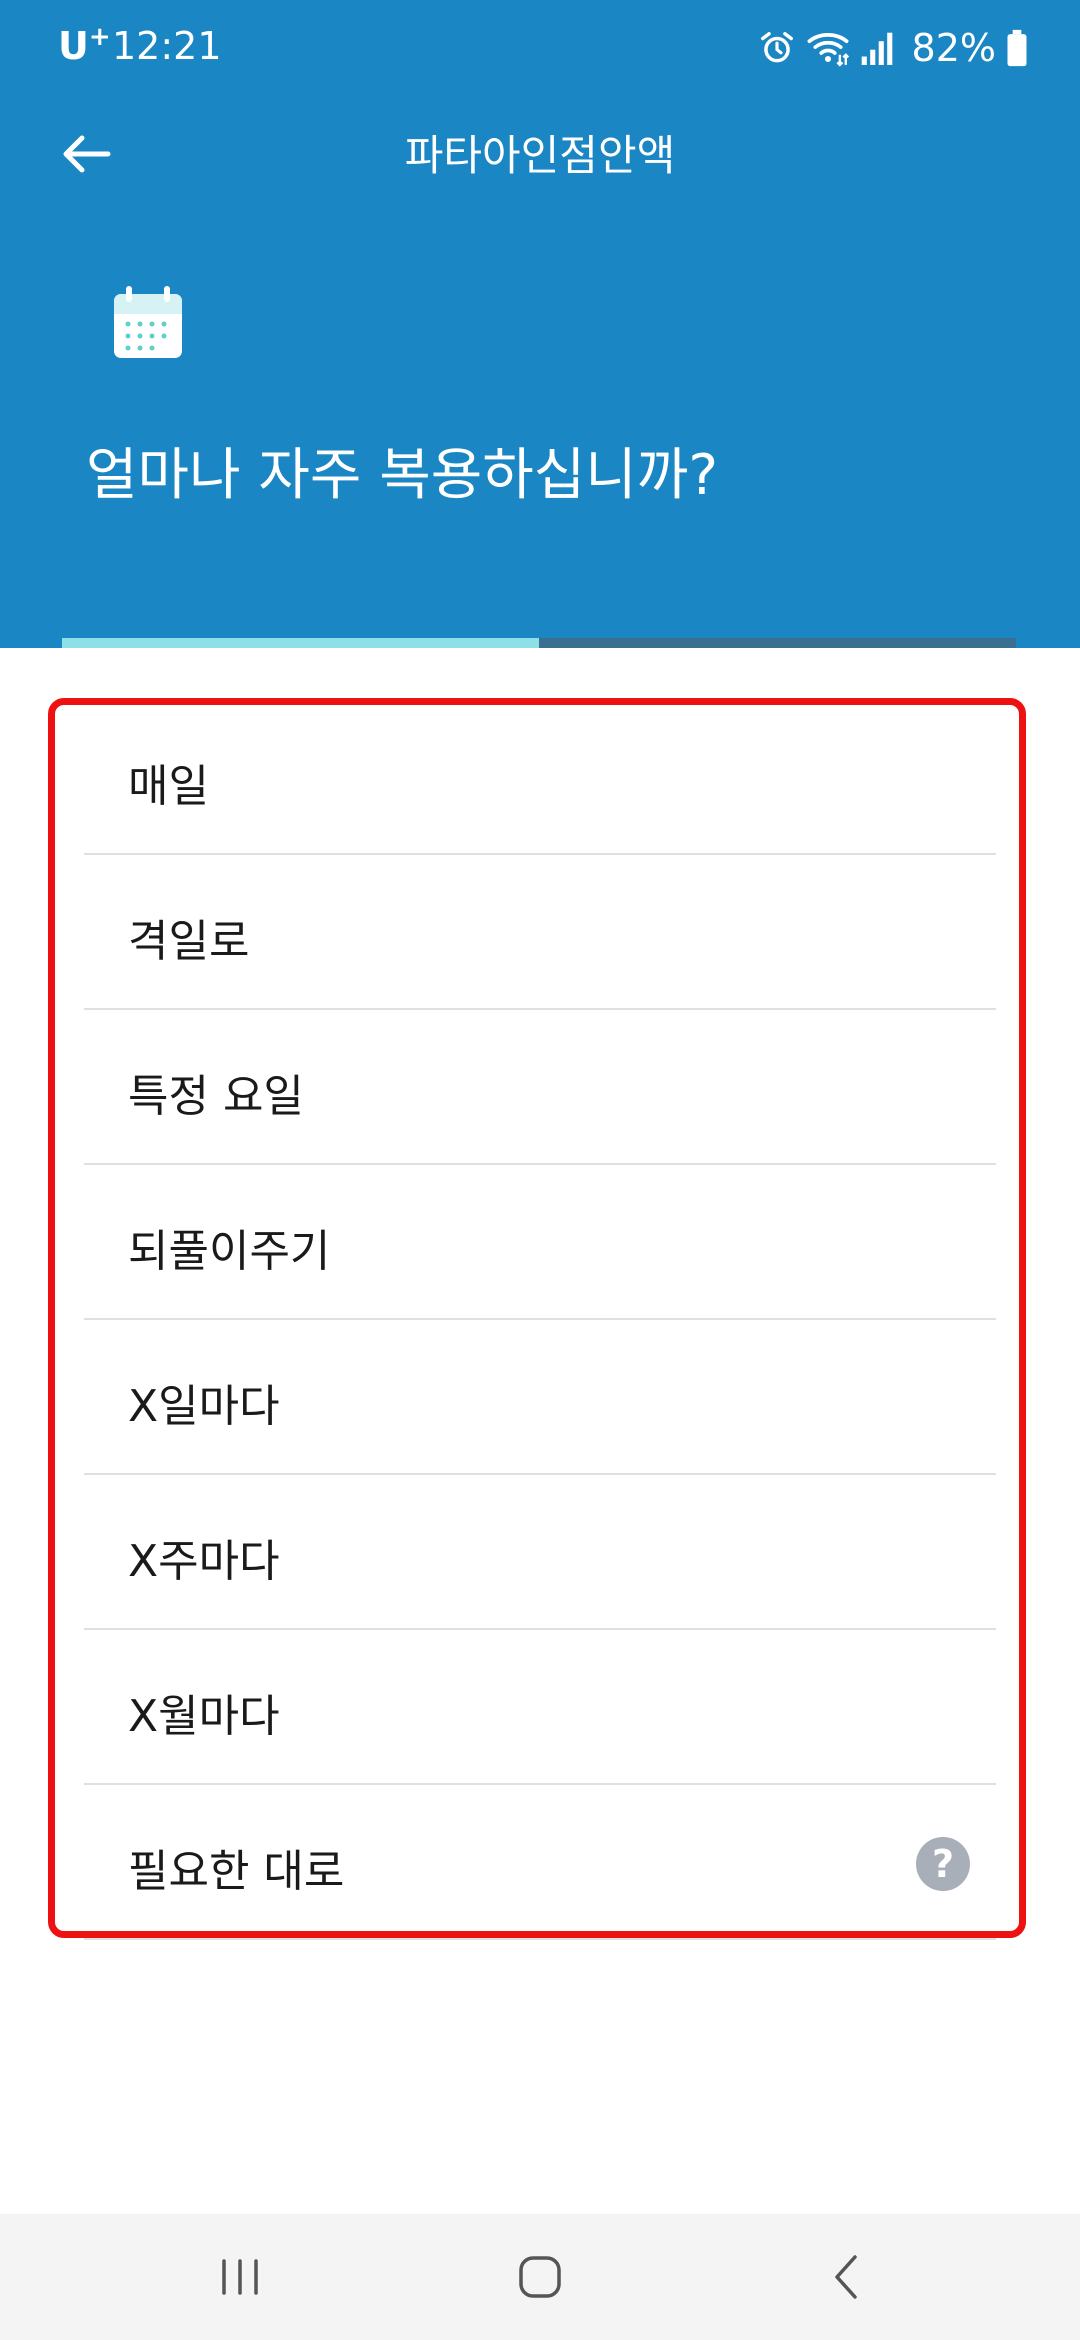 The width and height of the screenshot is (1080, 2340). I want to click on option-label: 필요한 대로, so click(236, 1871).